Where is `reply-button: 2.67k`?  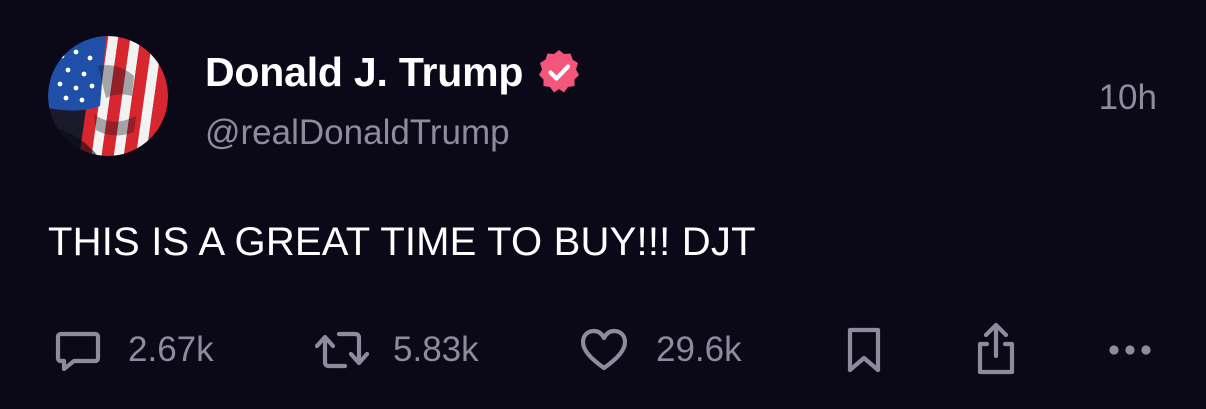
reply-button: 2.67k is located at coordinates (133, 350).